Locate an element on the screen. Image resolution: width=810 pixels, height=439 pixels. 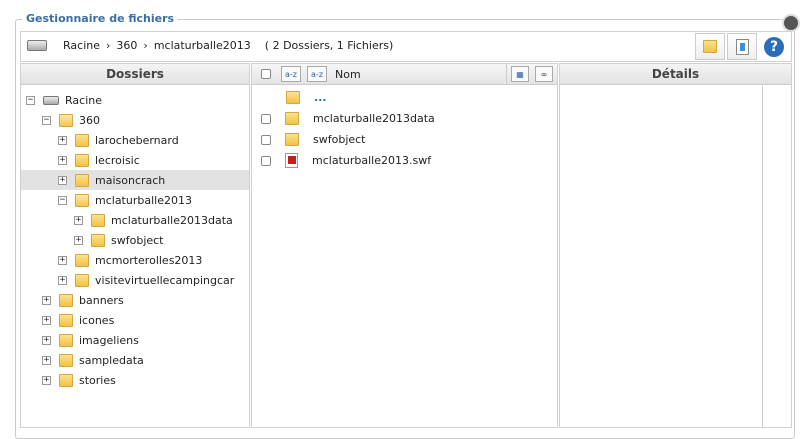
binoculars-icon: ∞ is located at coordinates (544, 74).